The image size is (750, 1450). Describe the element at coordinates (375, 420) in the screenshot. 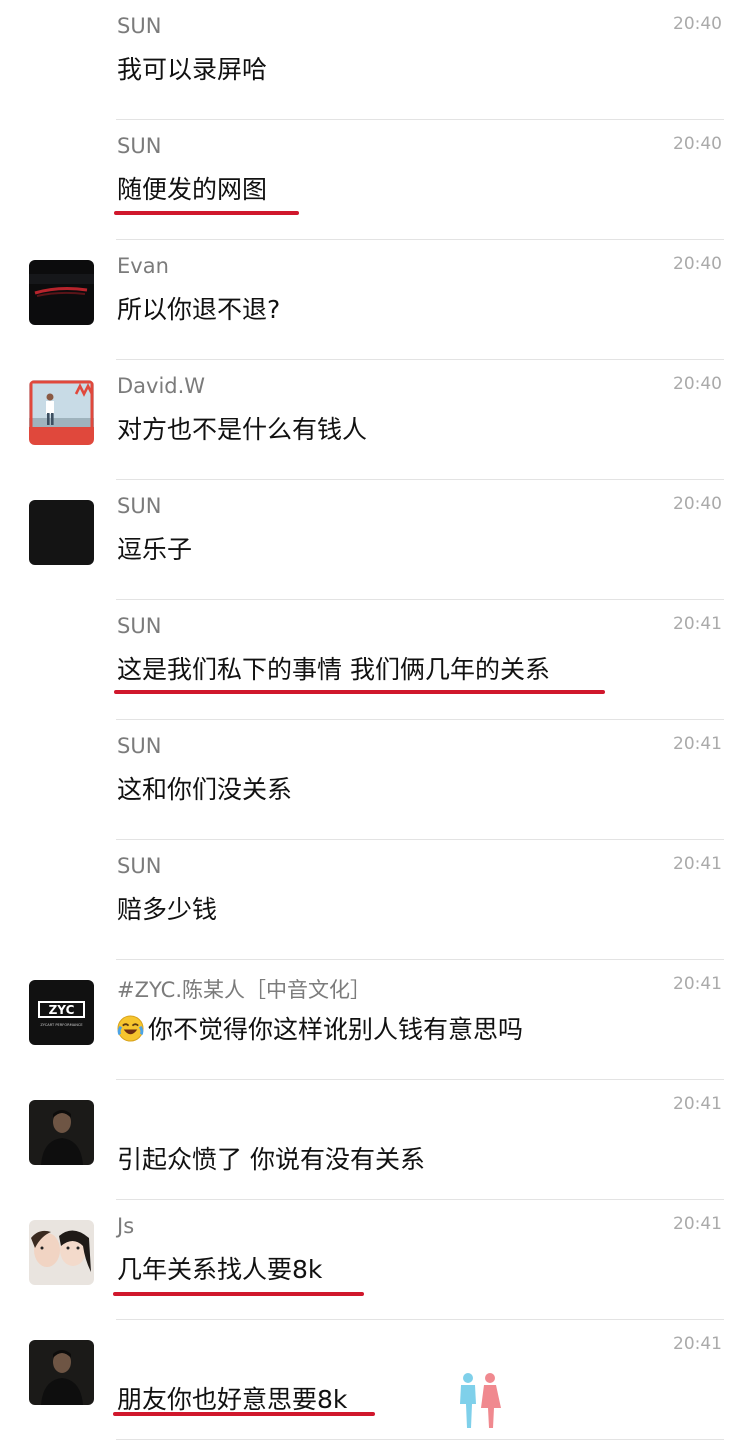

I see `message-row: David.W 20:40 对方也不是什么有钱人` at that location.